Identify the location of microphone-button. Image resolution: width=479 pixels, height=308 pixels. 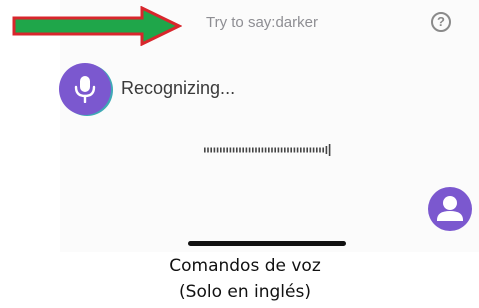
(85, 89).